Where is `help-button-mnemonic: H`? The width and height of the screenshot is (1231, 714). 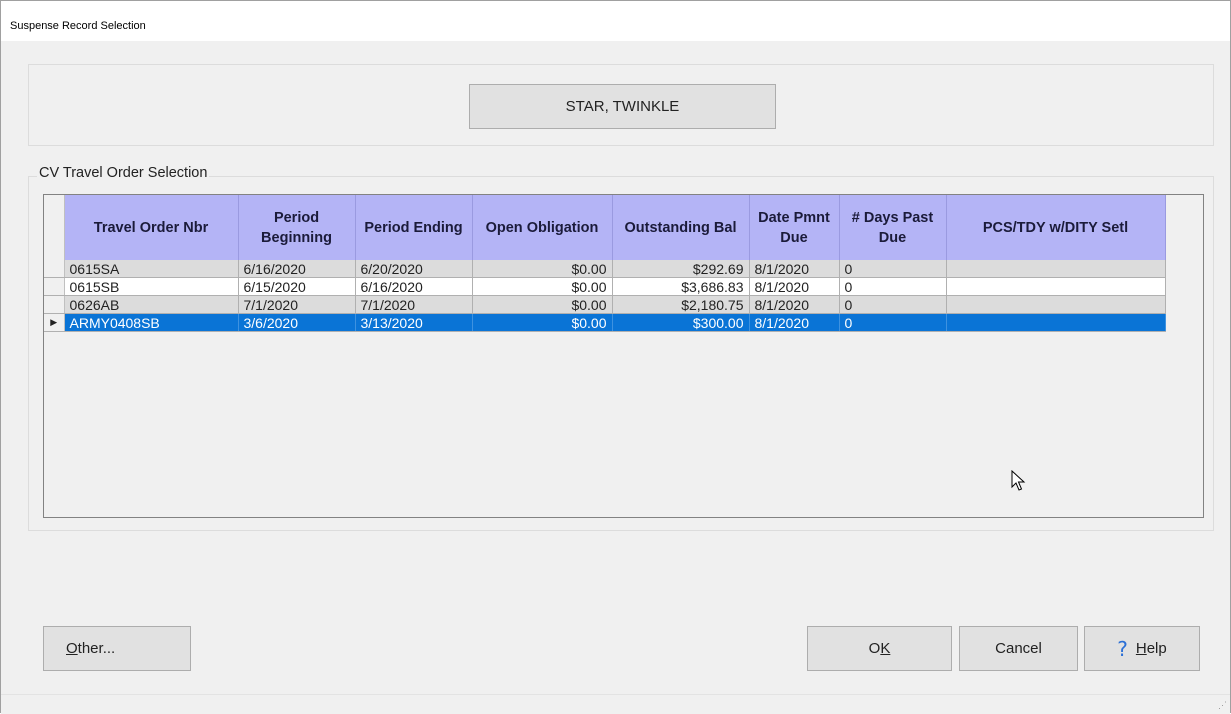
help-button-mnemonic: H is located at coordinates (1141, 648).